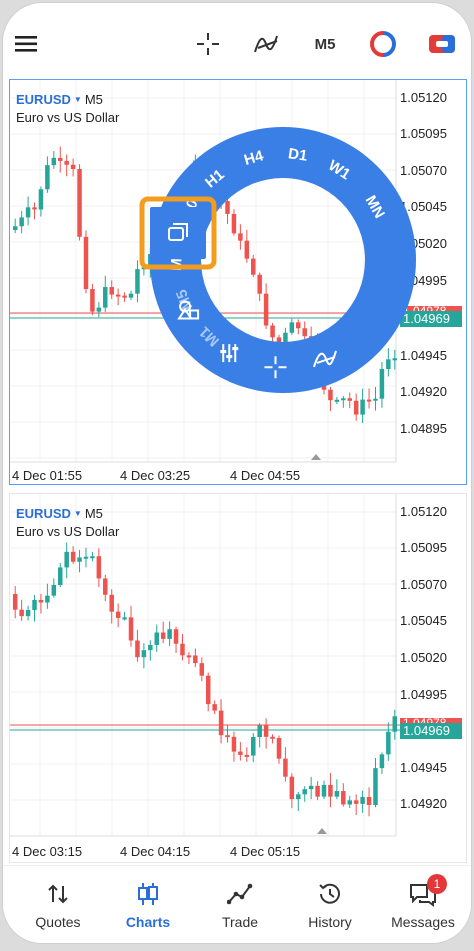 This screenshot has width=474, height=951. What do you see at coordinates (297, 155) in the screenshot?
I see `timeframe-option-d1: D1` at bounding box center [297, 155].